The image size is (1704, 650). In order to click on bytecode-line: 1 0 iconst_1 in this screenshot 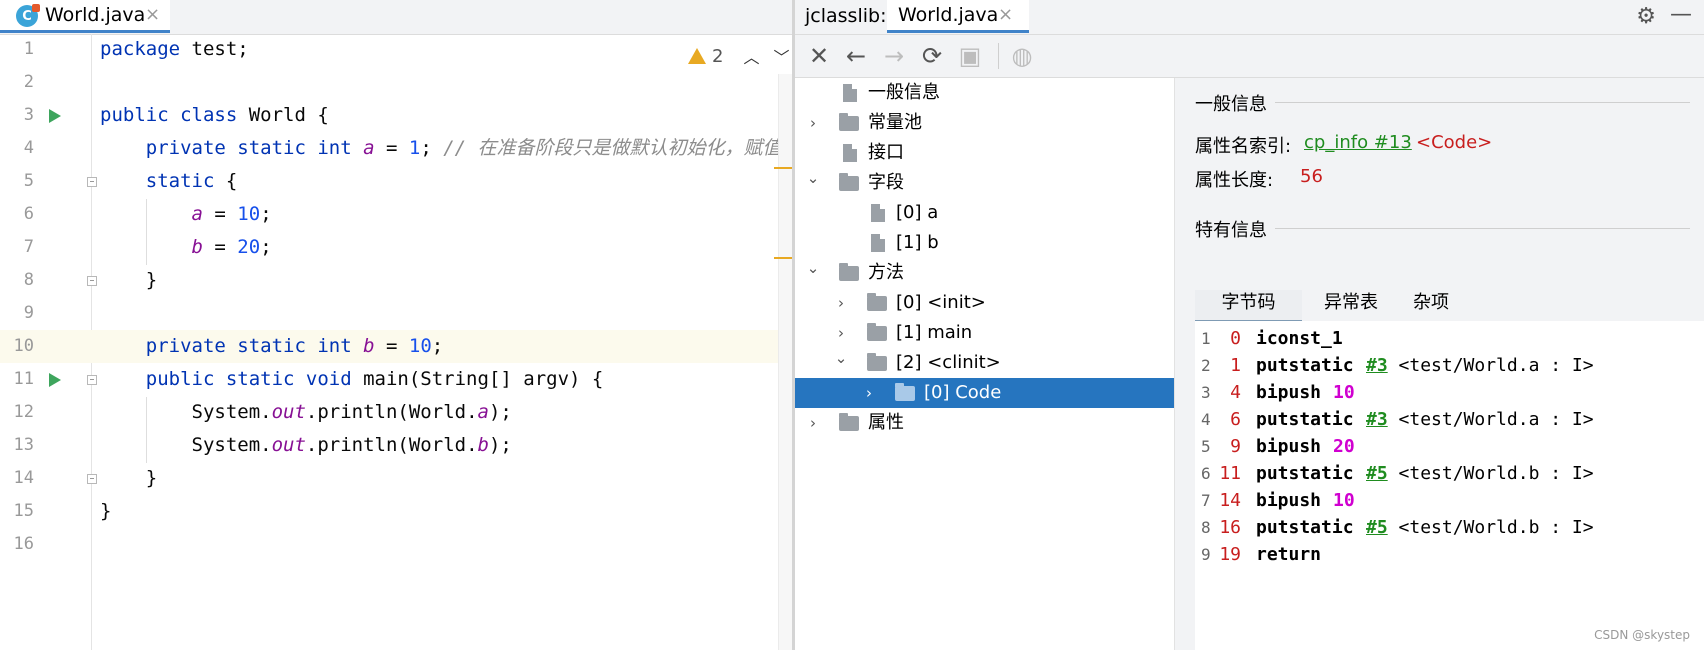, I will do `click(1449, 338)`.